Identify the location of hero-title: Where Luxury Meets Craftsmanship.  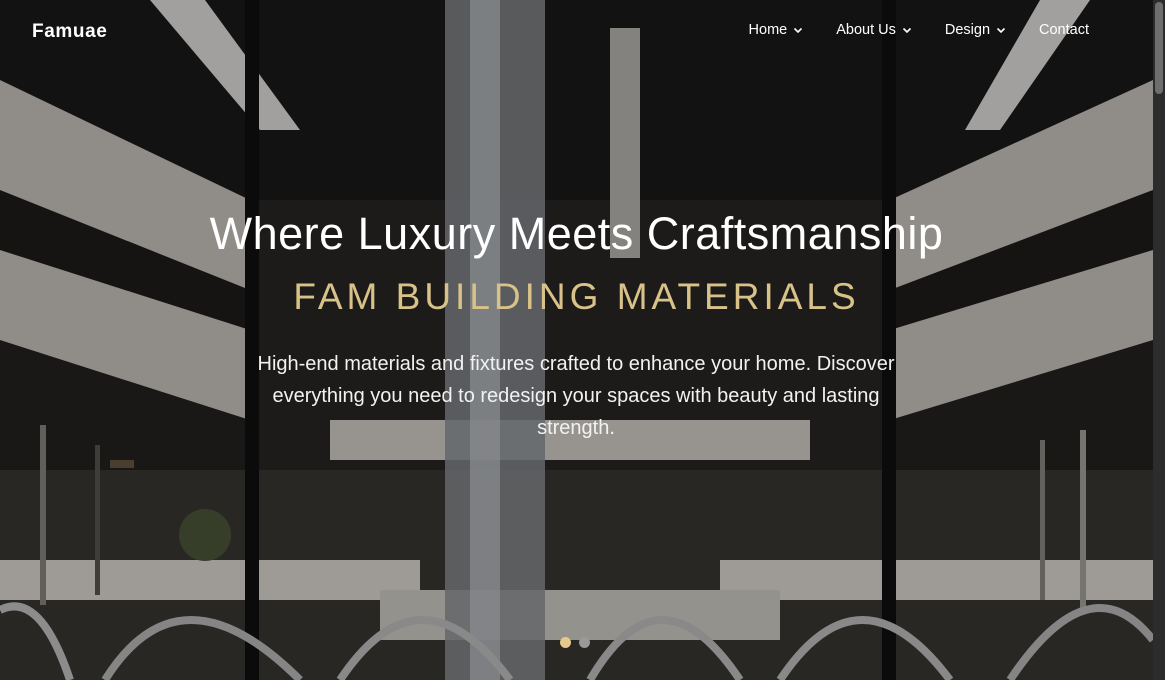
(576, 233).